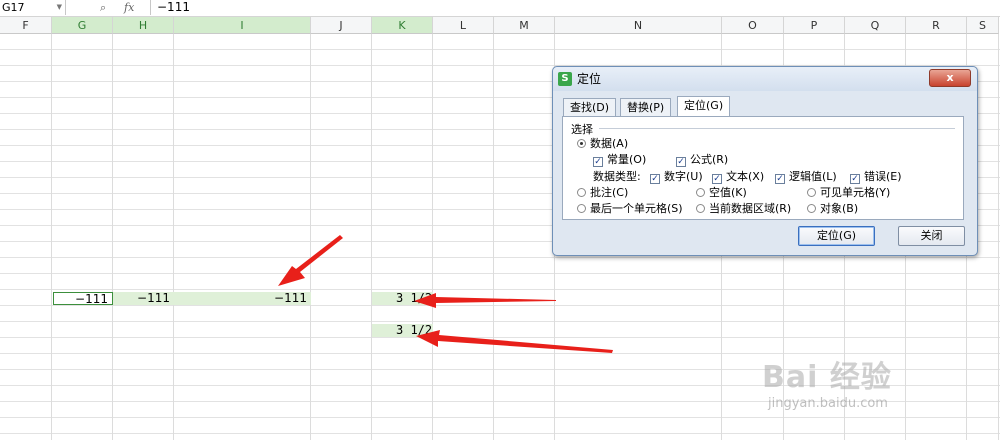 The image size is (1000, 440). What do you see at coordinates (638, 25) in the screenshot?
I see `column-header-n: N` at bounding box center [638, 25].